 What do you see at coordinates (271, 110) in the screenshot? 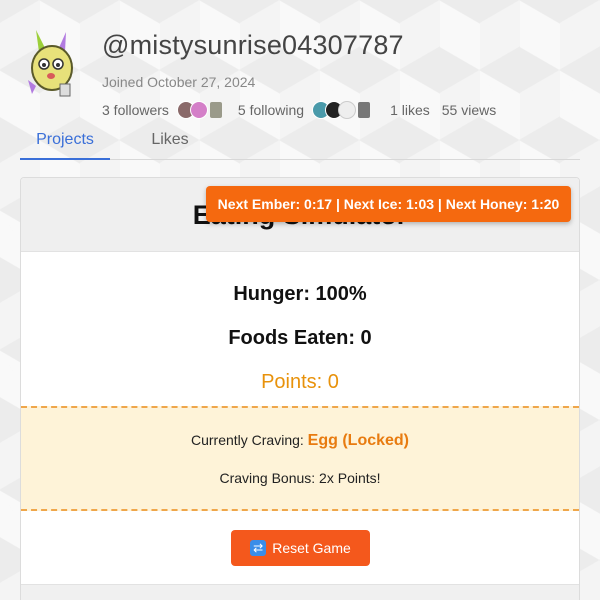
I see `following-count: 5 following` at bounding box center [271, 110].